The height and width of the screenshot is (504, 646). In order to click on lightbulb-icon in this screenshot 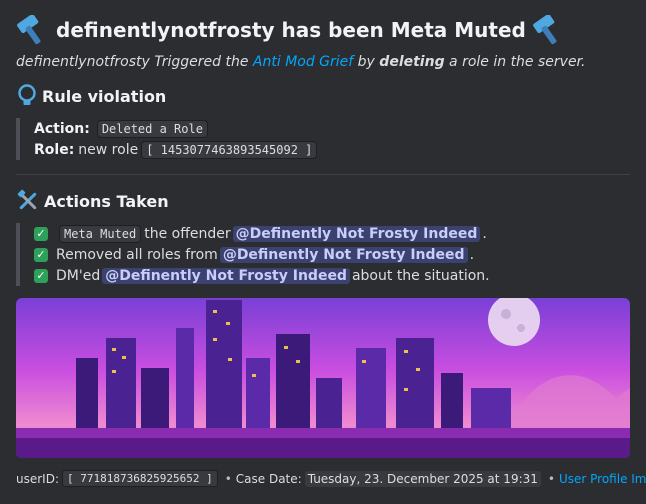, I will do `click(27, 96)`.